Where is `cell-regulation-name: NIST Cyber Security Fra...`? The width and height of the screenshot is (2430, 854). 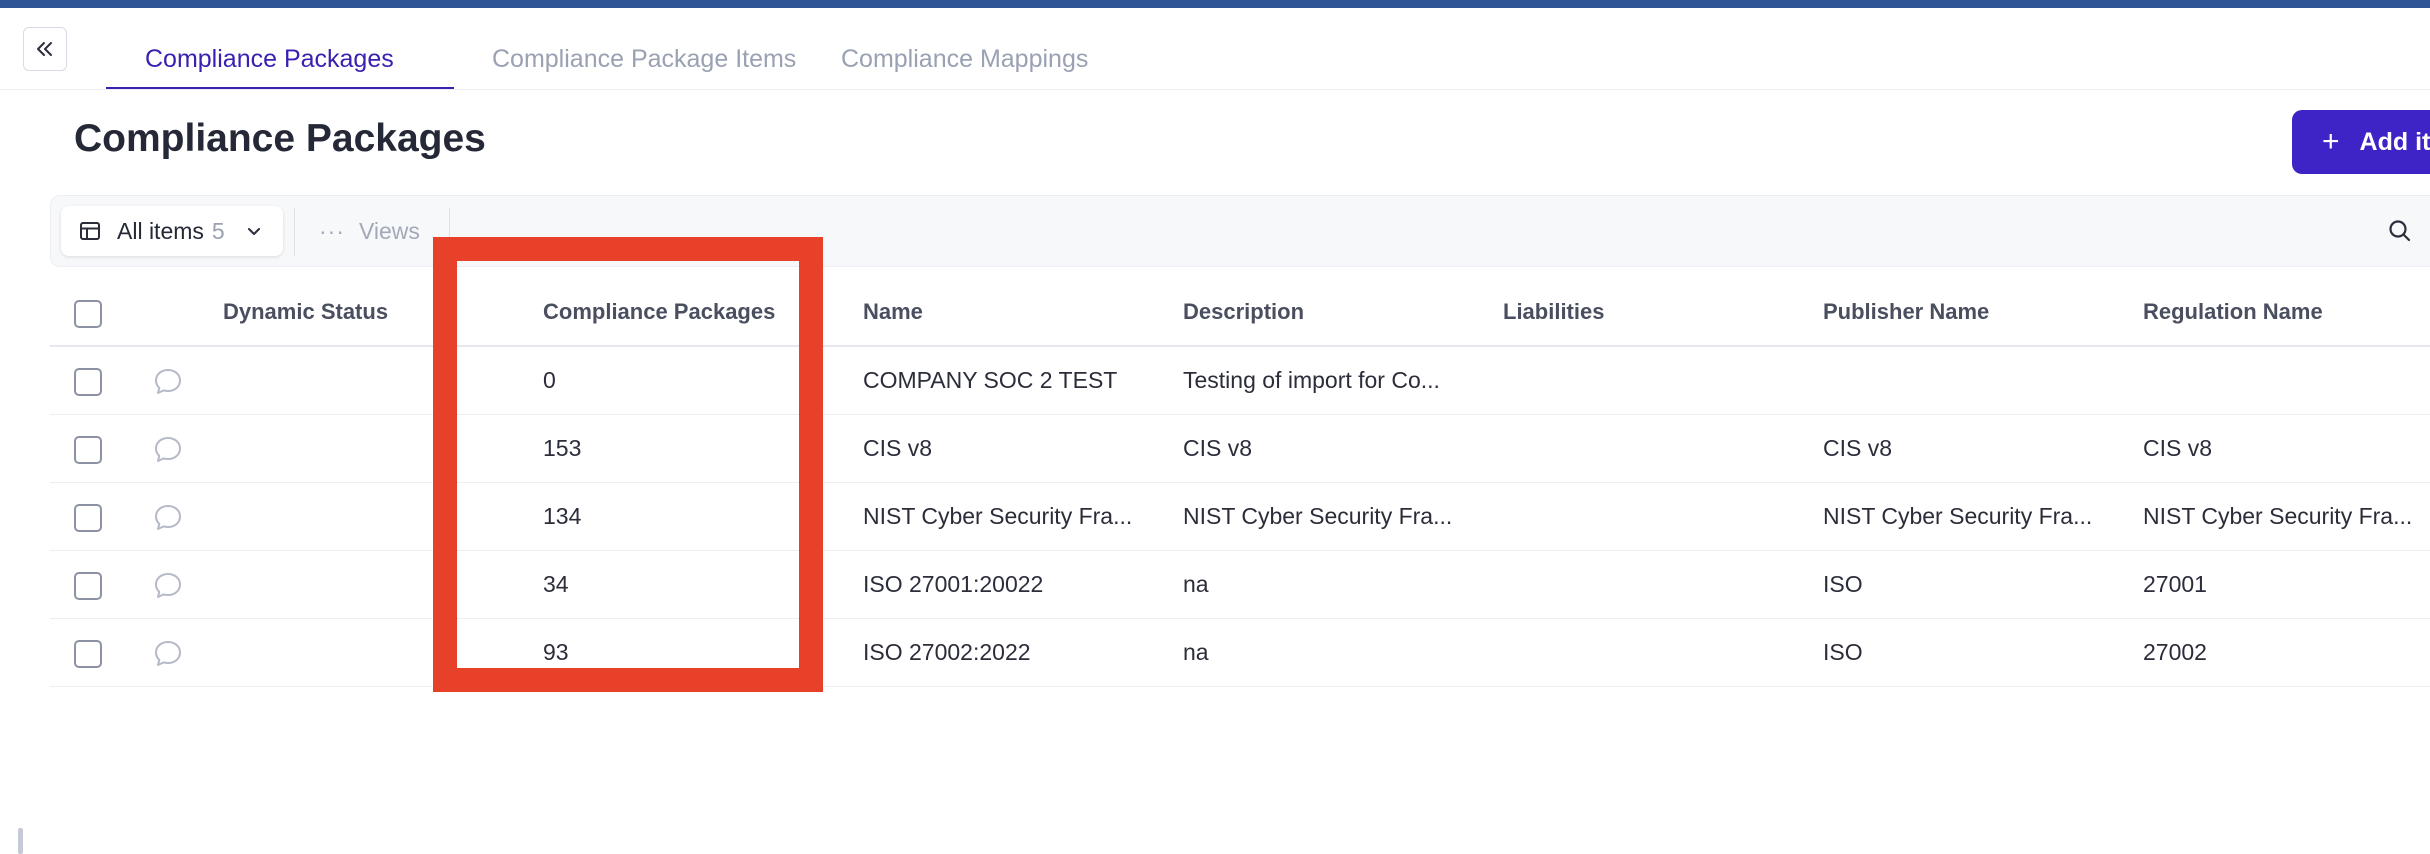
cell-regulation-name: NIST Cyber Security Fra... is located at coordinates (2278, 516).